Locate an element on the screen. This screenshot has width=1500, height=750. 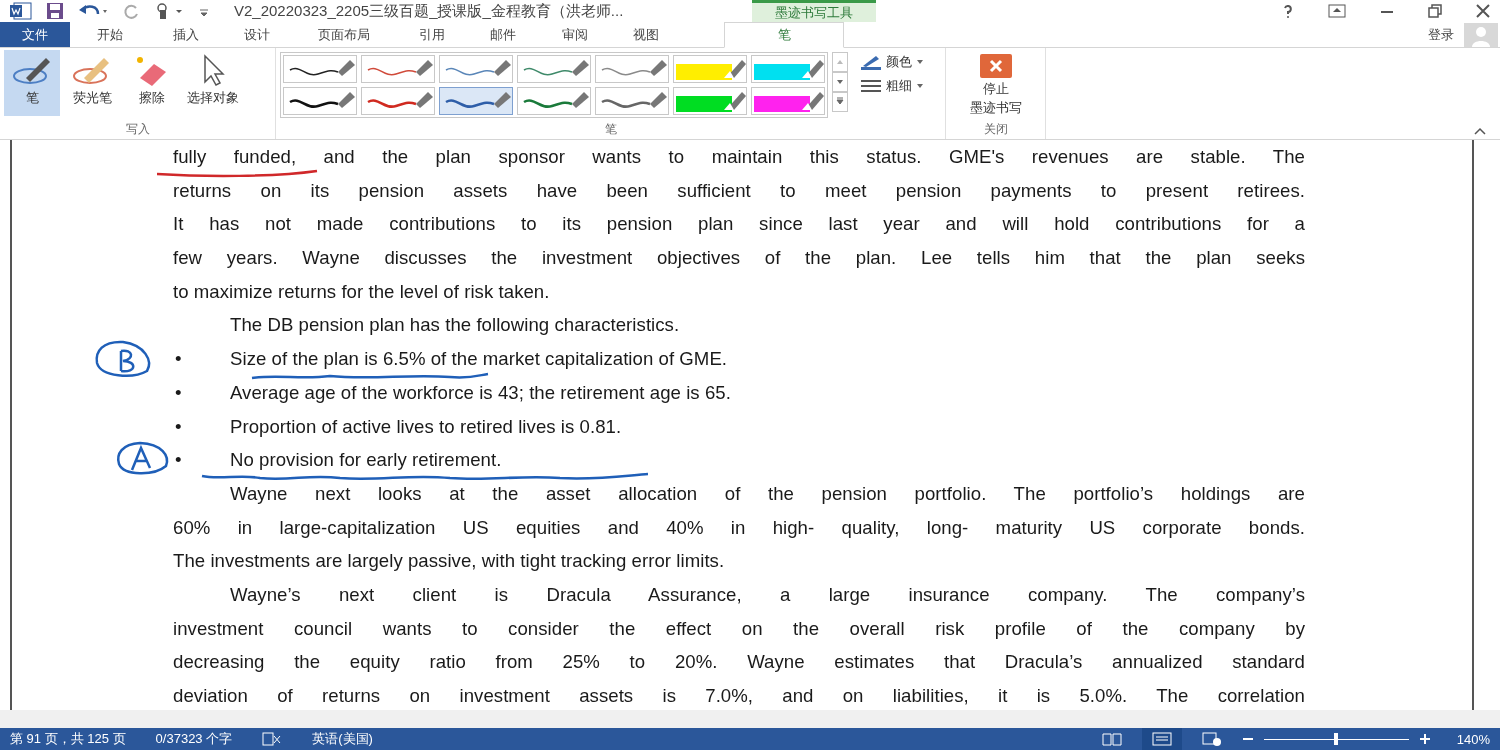
page-layout-icon is located at coordinates (1161, 739).